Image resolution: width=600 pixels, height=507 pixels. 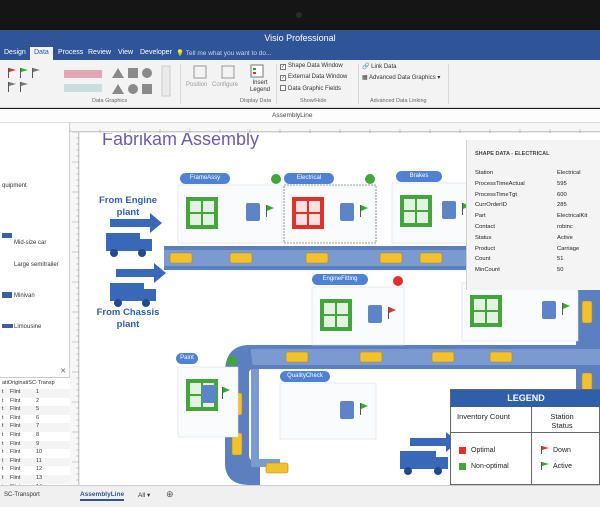 What do you see at coordinates (99, 52) in the screenshot?
I see `tab-review: Review` at bounding box center [99, 52].